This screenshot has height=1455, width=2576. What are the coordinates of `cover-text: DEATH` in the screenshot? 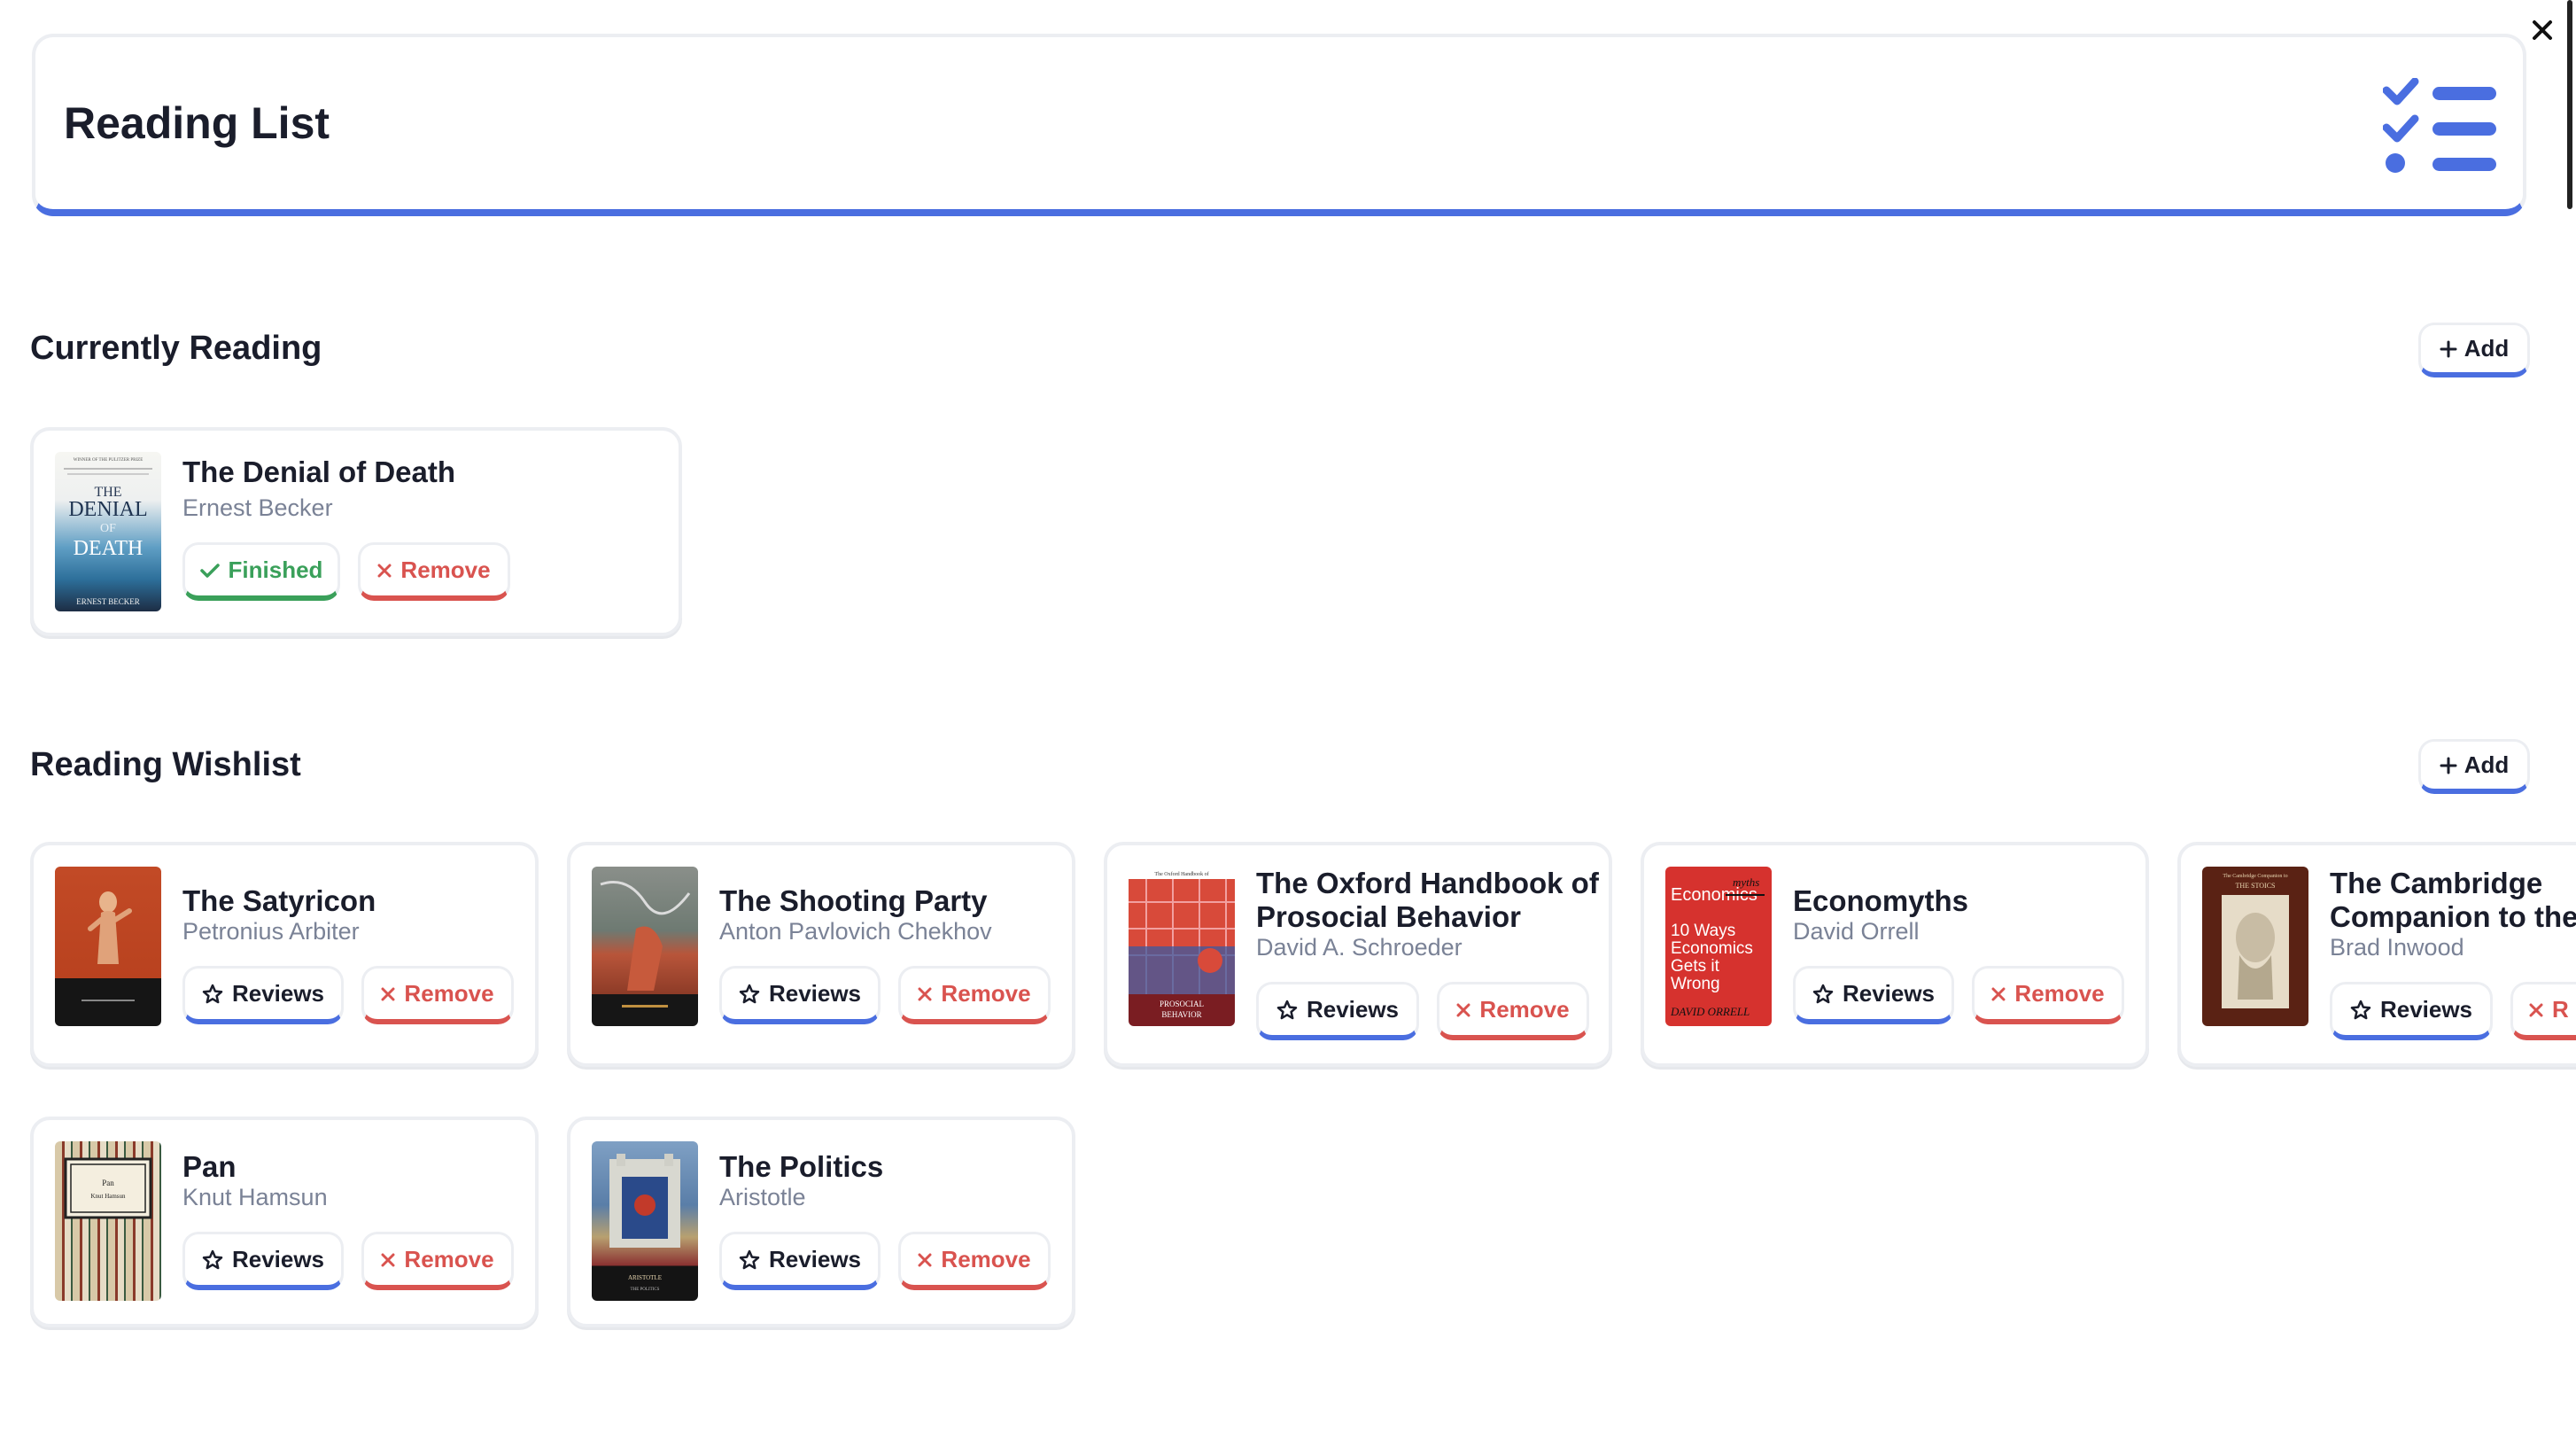 It's located at (109, 549).